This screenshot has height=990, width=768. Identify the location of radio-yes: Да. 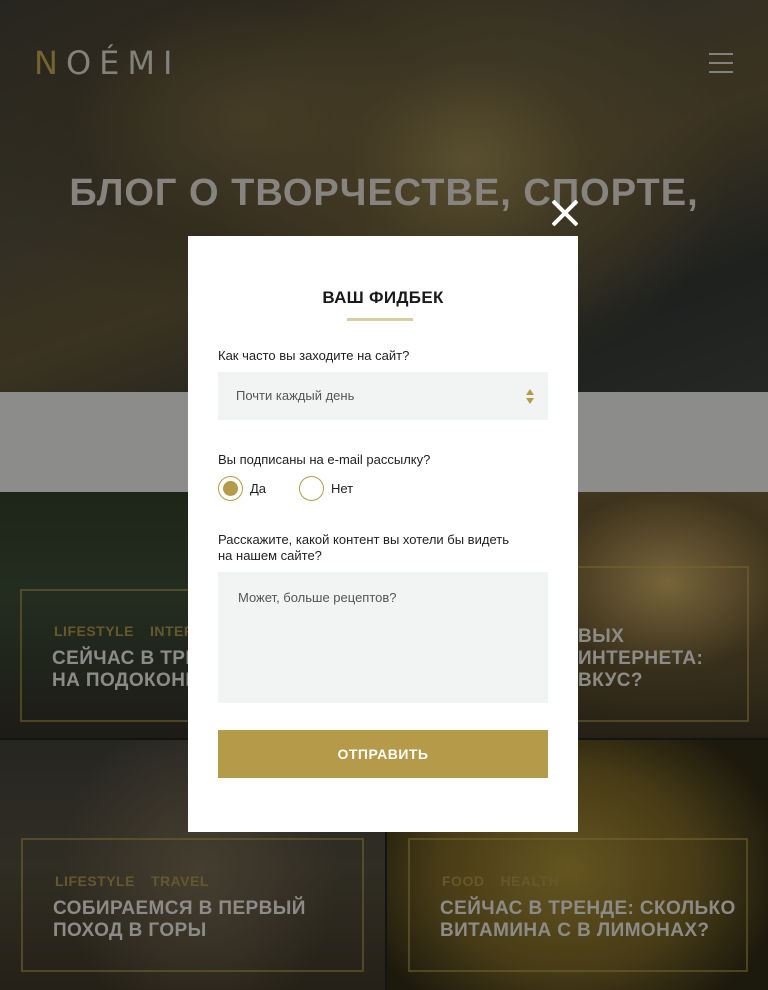
(242, 488).